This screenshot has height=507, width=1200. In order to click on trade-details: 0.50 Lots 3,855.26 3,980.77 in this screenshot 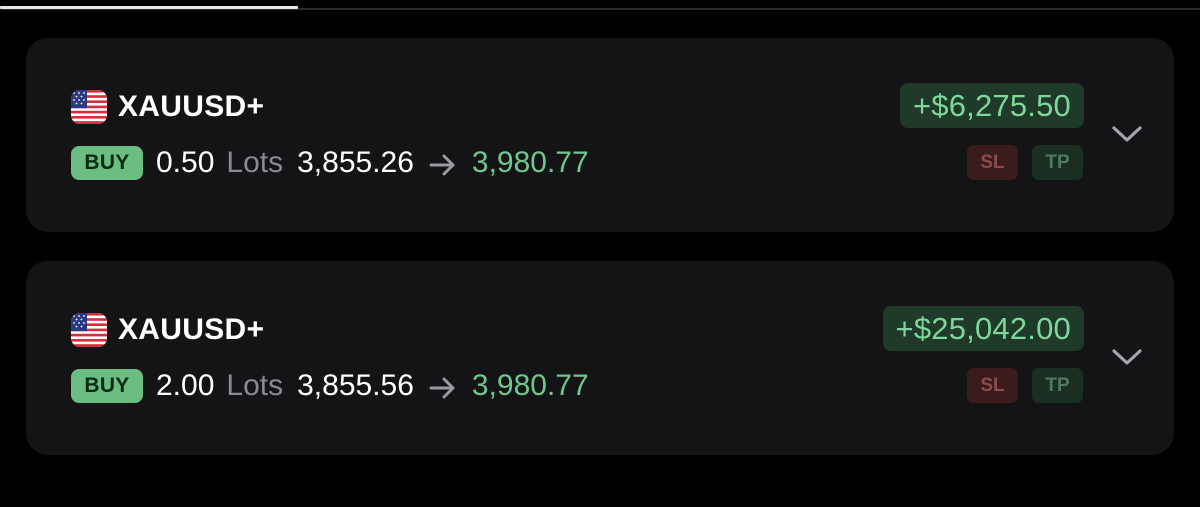, I will do `click(372, 163)`.